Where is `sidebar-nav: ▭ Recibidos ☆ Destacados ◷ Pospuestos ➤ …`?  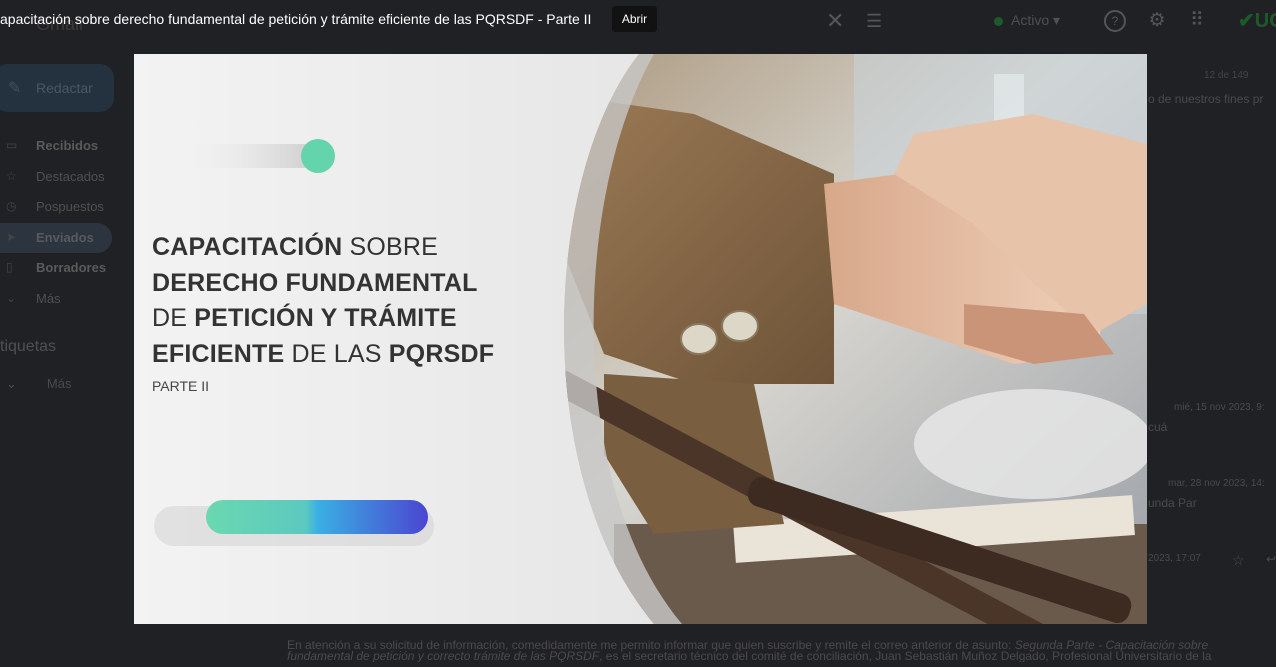
sidebar-nav: ▭ Recibidos ☆ Destacados ◷ Pospuestos ➤ … is located at coordinates (56, 222).